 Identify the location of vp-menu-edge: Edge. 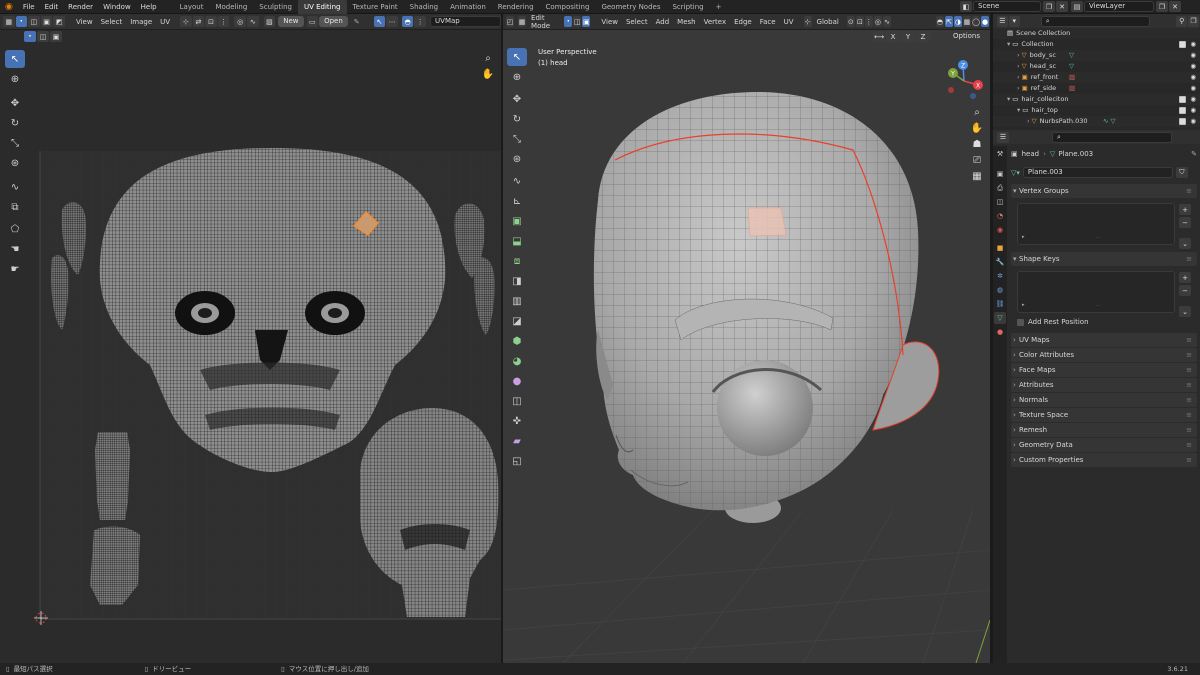
(743, 22).